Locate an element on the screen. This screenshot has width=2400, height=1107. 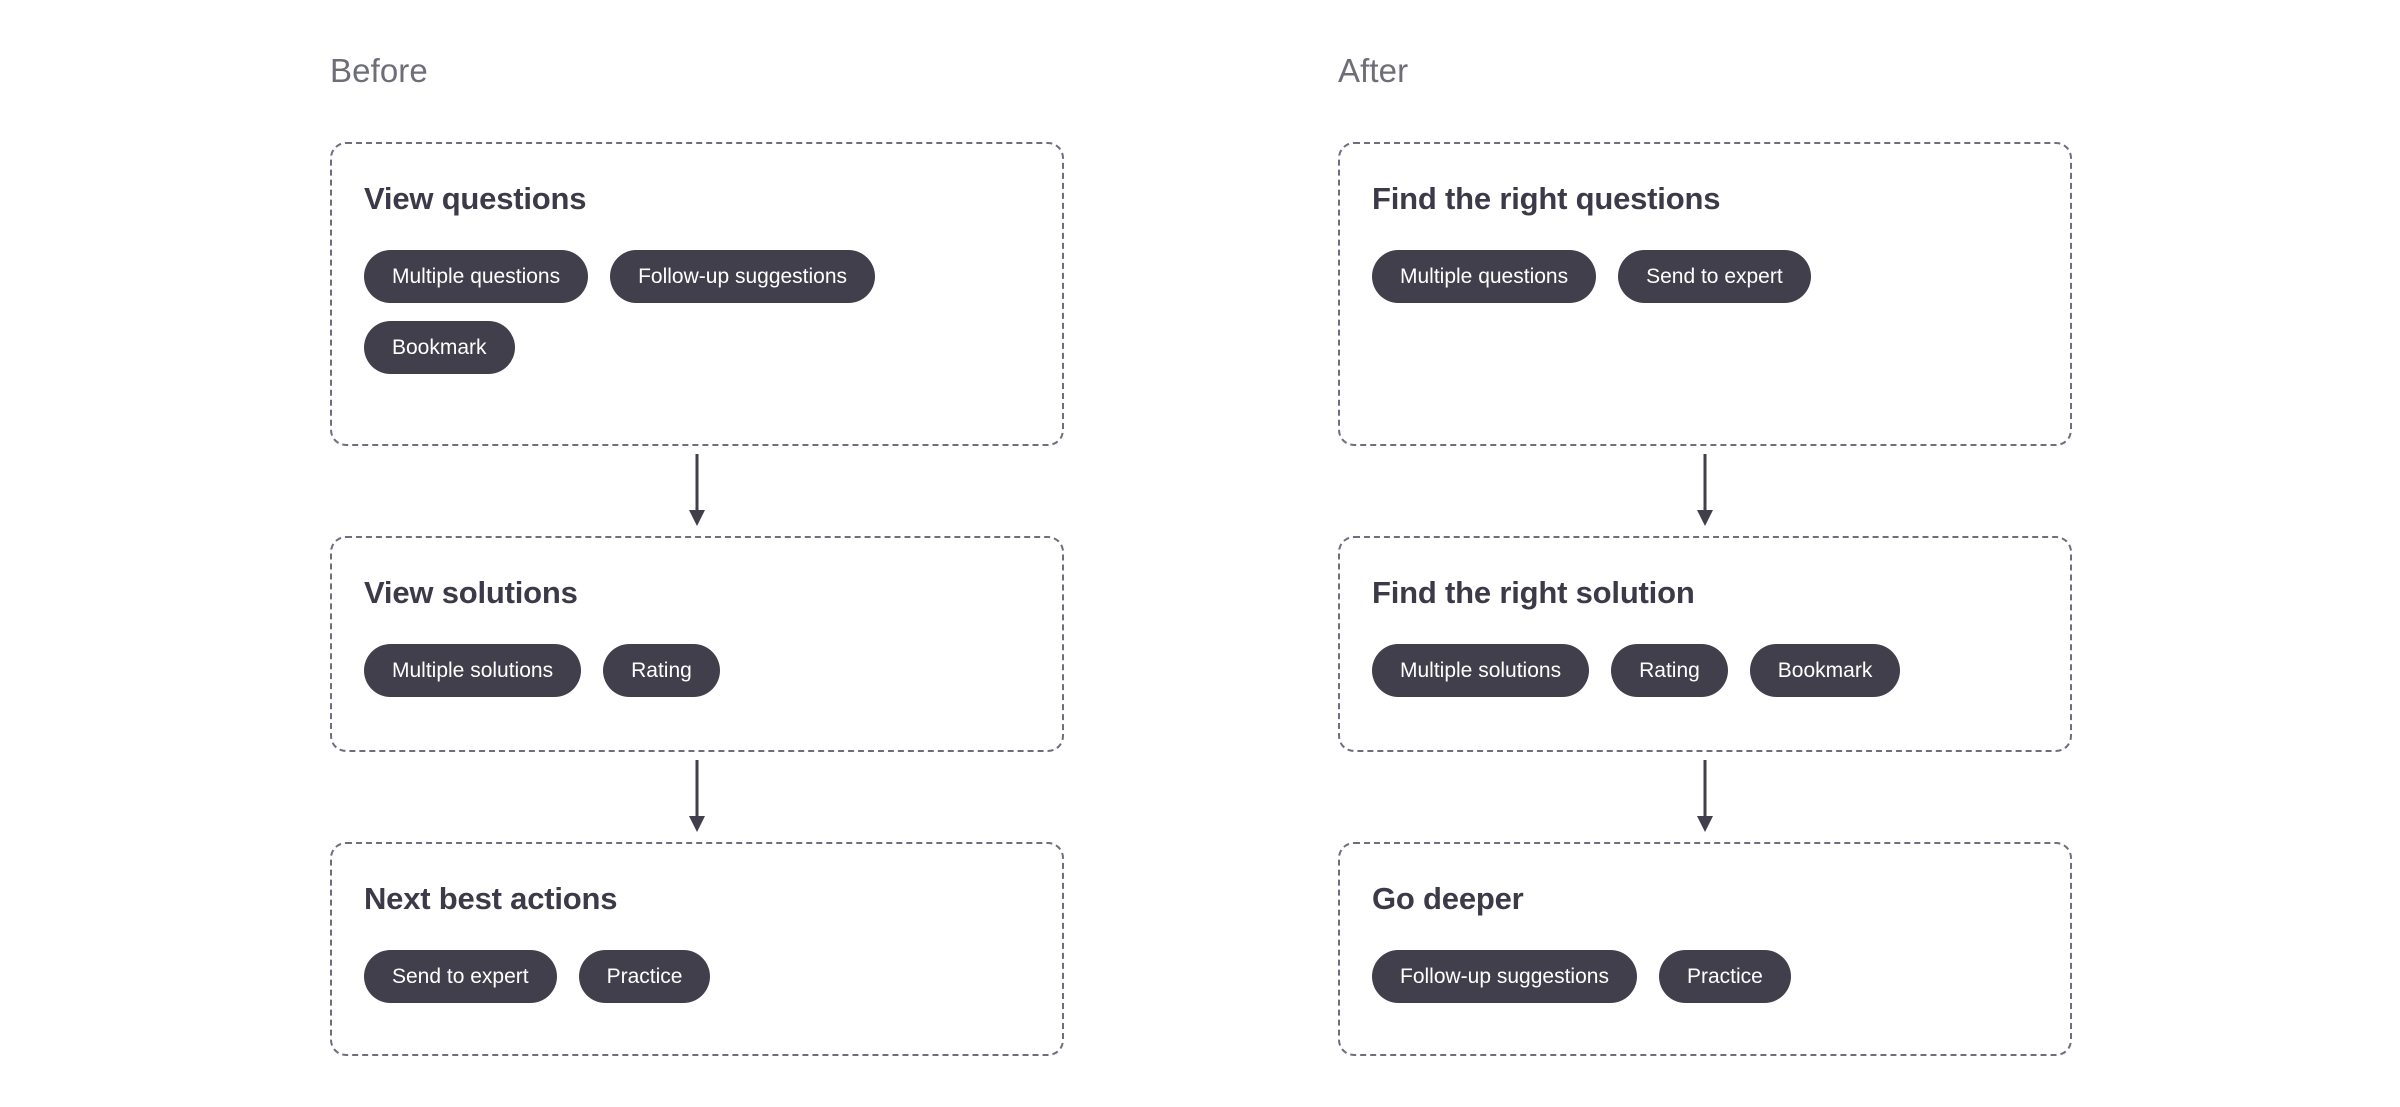
stage-box-after-3: Go deeper Follow-up suggestions Practice is located at coordinates (1705, 949).